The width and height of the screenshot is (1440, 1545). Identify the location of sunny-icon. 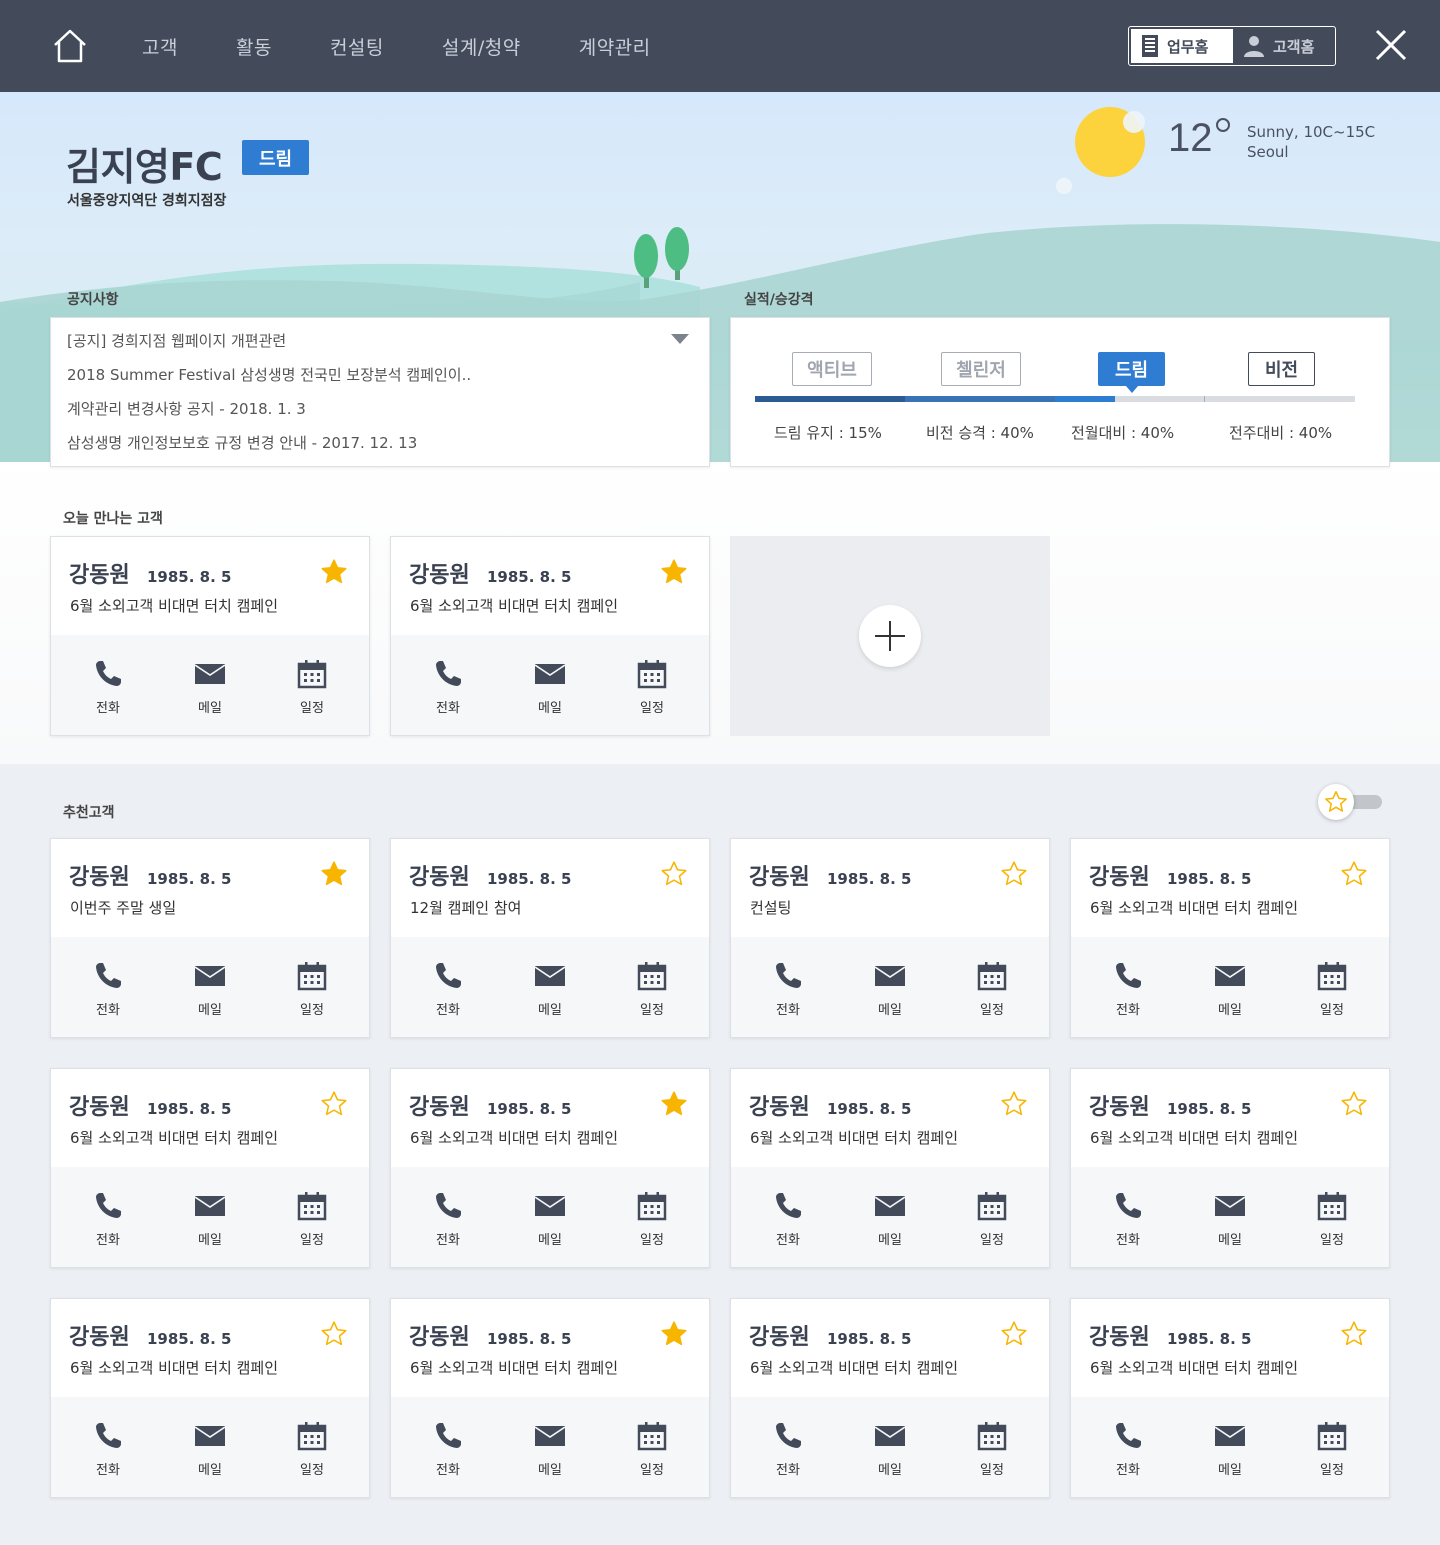
(1100, 150).